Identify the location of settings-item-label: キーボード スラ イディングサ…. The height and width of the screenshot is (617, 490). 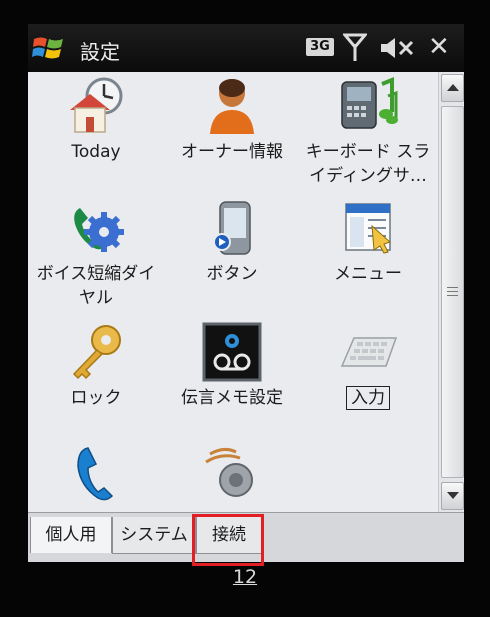
(368, 164).